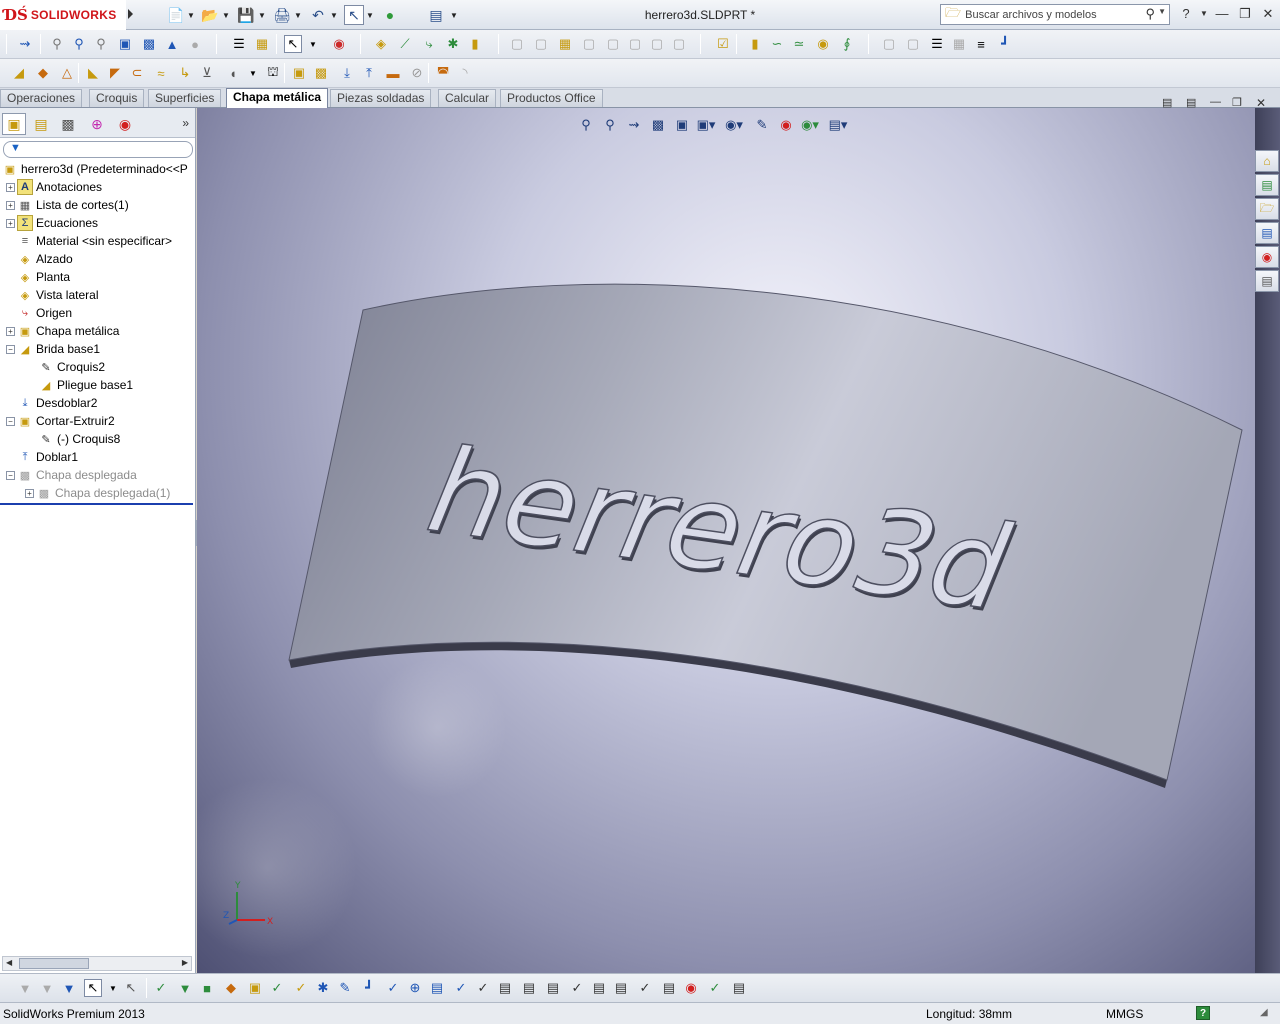 The height and width of the screenshot is (1024, 1280). I want to click on filter-vertices-icon: ✓, so click(161, 988).